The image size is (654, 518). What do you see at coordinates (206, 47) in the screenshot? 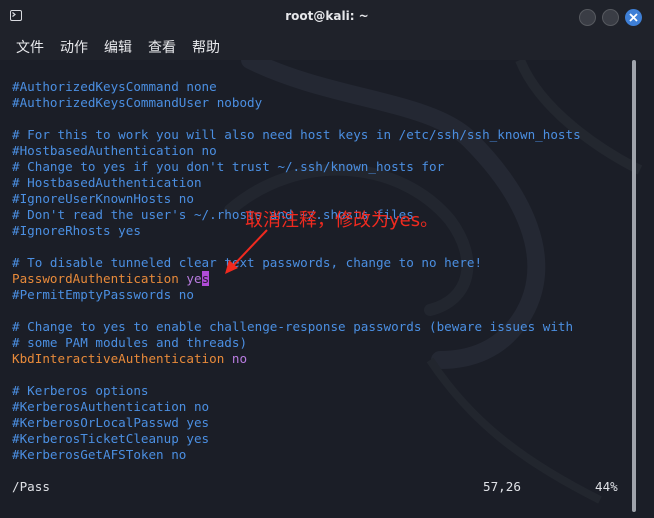
I see `menu-help: 帮助` at bounding box center [206, 47].